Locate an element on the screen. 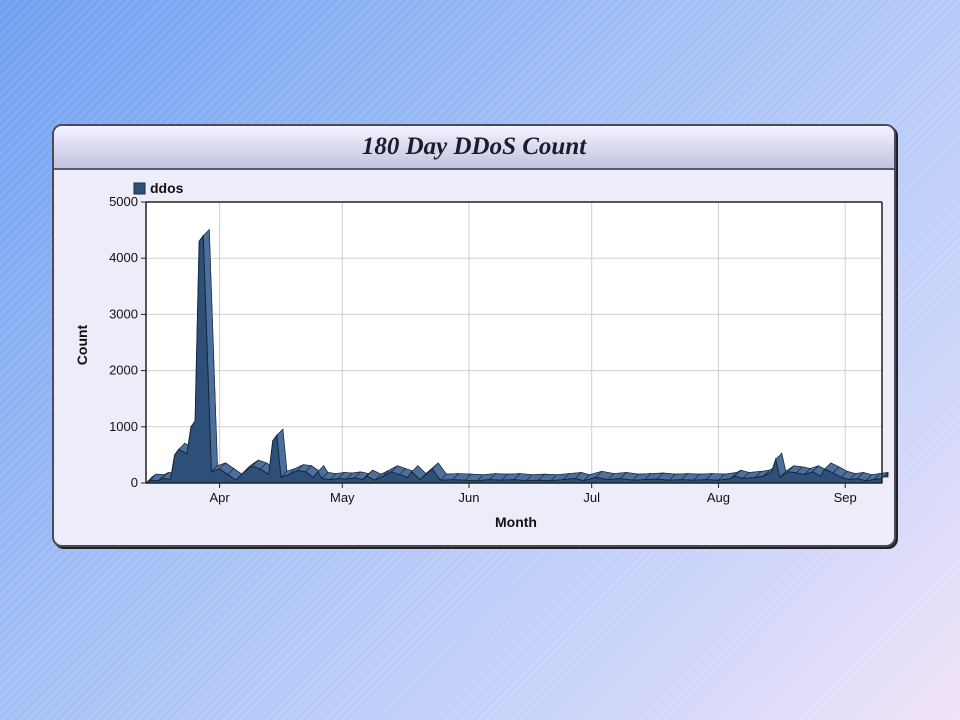  y-tick-label: 4000 is located at coordinates (123, 257).